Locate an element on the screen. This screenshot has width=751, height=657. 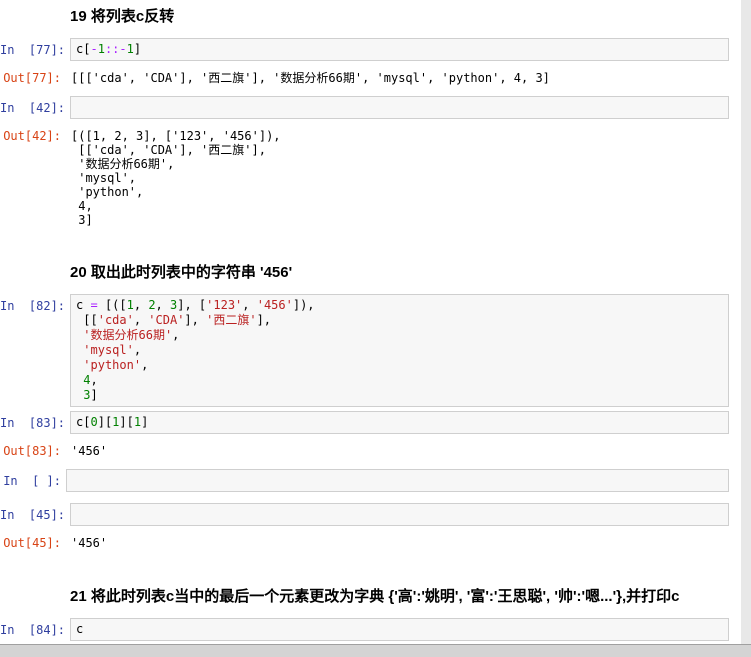
input-prompt-77: In [77]: is located at coordinates (33, 50).